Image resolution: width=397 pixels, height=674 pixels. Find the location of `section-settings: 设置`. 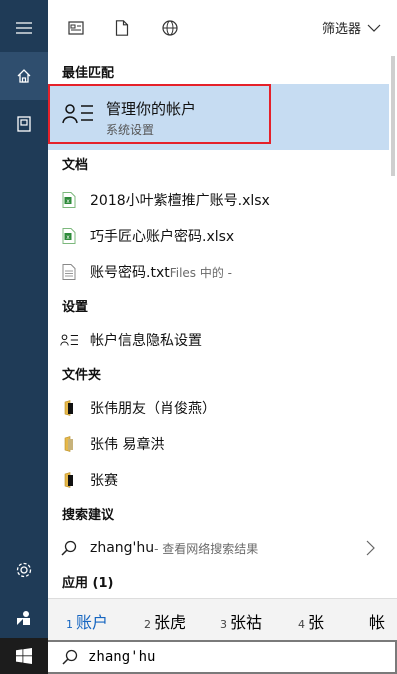

section-settings: 设置 is located at coordinates (75, 307).